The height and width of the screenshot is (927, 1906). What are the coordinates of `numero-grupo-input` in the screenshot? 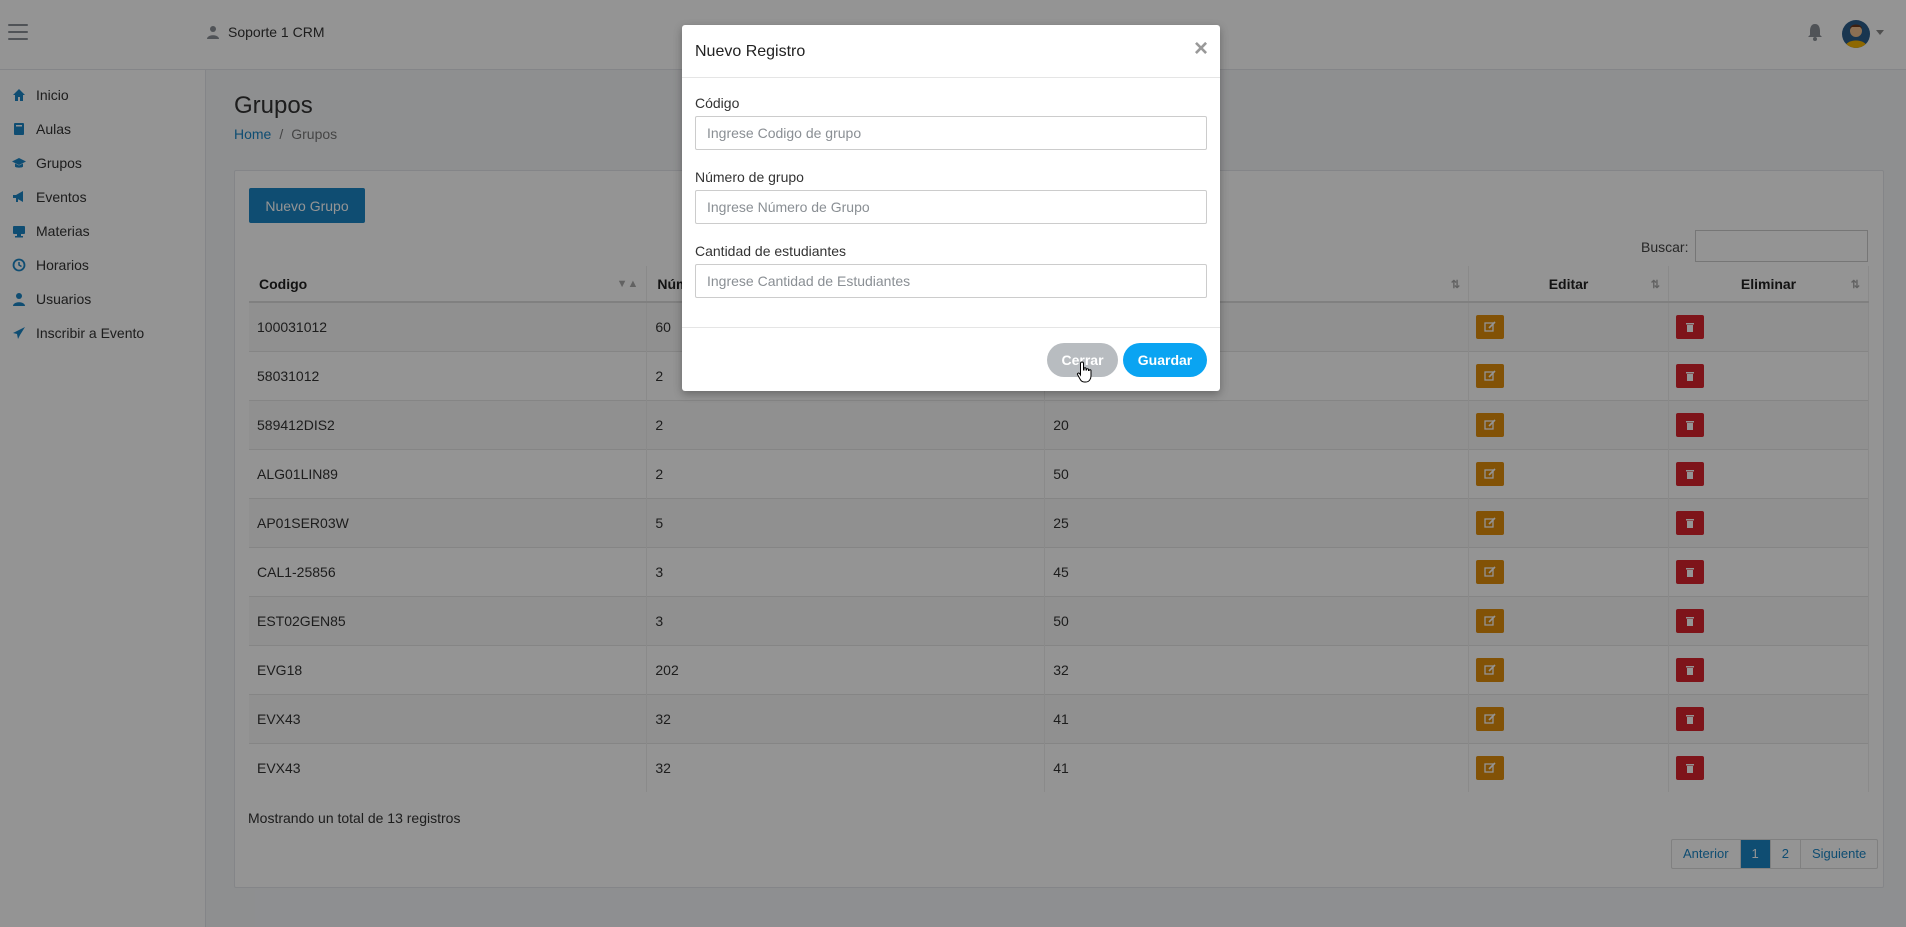 It's located at (951, 207).